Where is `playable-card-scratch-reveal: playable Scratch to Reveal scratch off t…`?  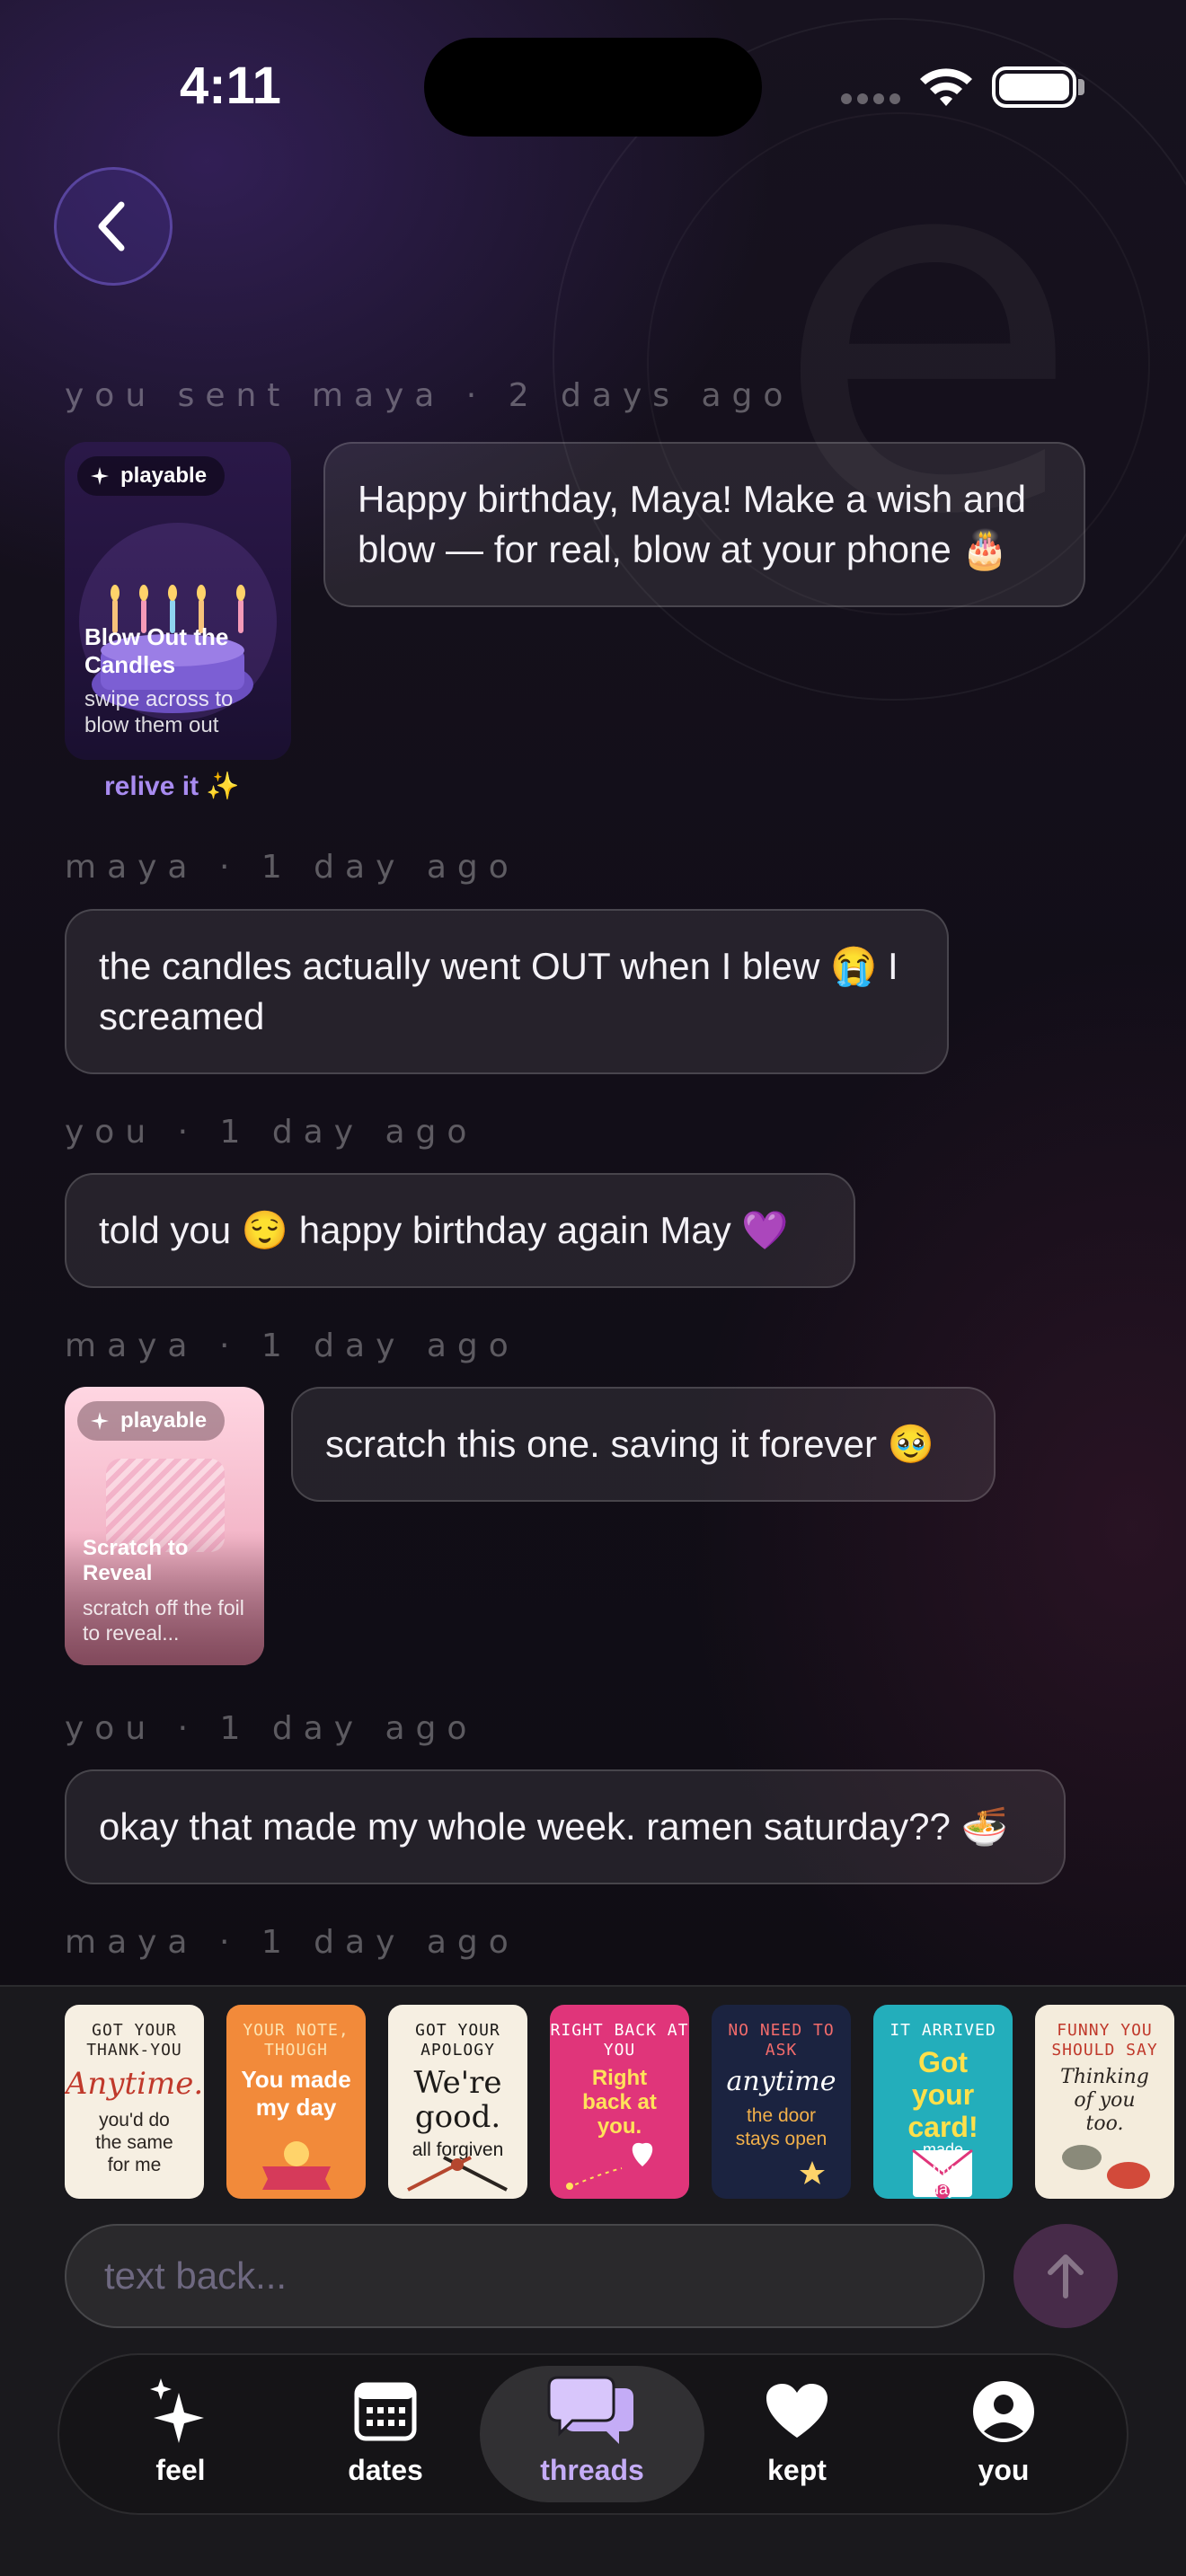 playable-card-scratch-reveal: playable Scratch to Reveal scratch off t… is located at coordinates (164, 1526).